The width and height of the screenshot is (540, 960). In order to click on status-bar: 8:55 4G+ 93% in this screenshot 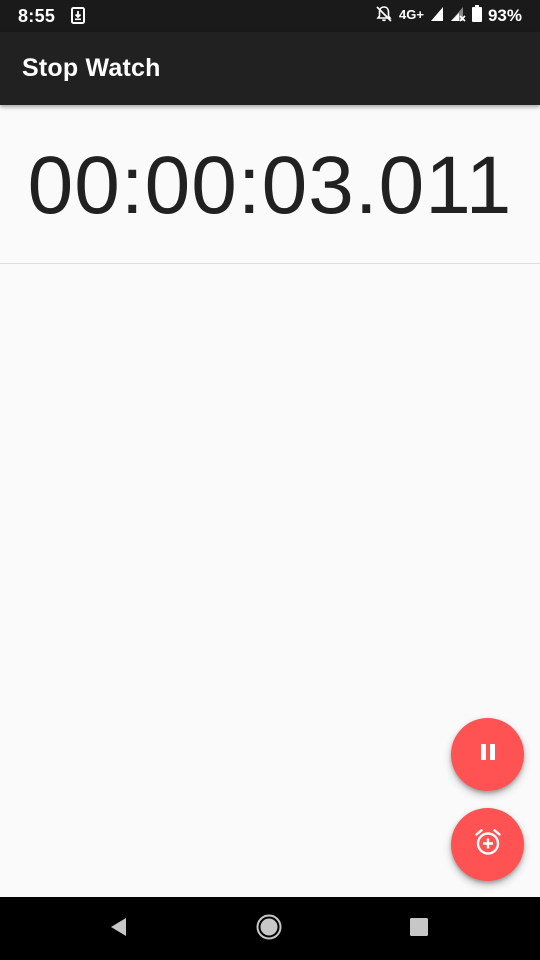, I will do `click(270, 16)`.